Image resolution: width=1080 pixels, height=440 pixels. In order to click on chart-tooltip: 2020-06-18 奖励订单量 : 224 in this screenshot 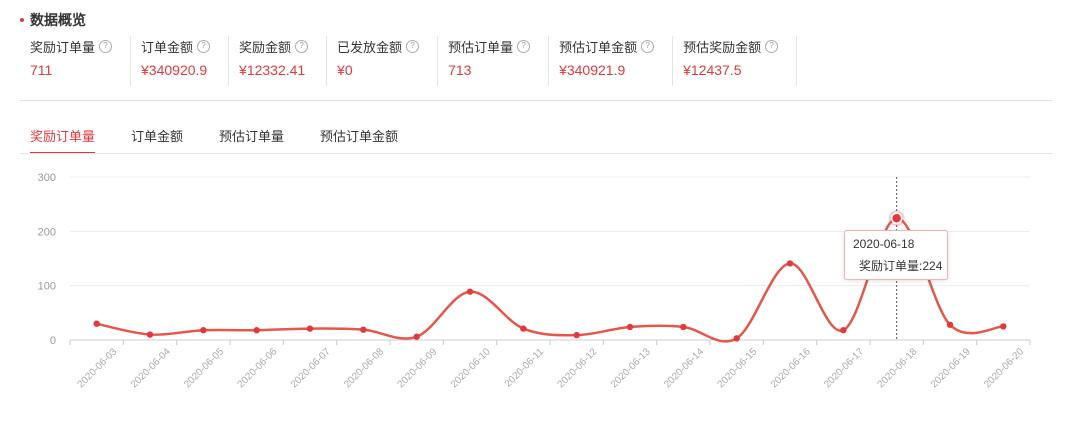, I will do `click(896, 255)`.